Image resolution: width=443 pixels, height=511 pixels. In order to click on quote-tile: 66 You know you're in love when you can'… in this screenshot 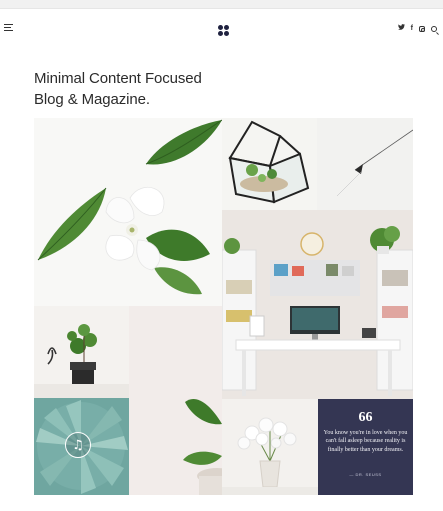, I will do `click(365, 447)`.